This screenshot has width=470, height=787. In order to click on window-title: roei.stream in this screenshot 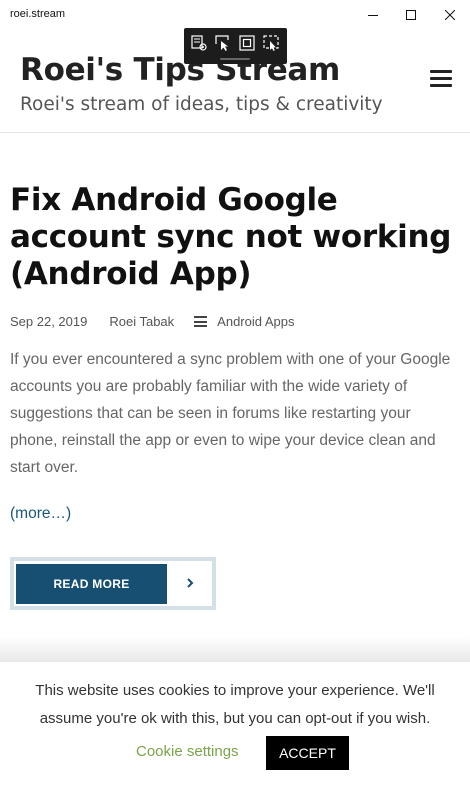, I will do `click(38, 14)`.